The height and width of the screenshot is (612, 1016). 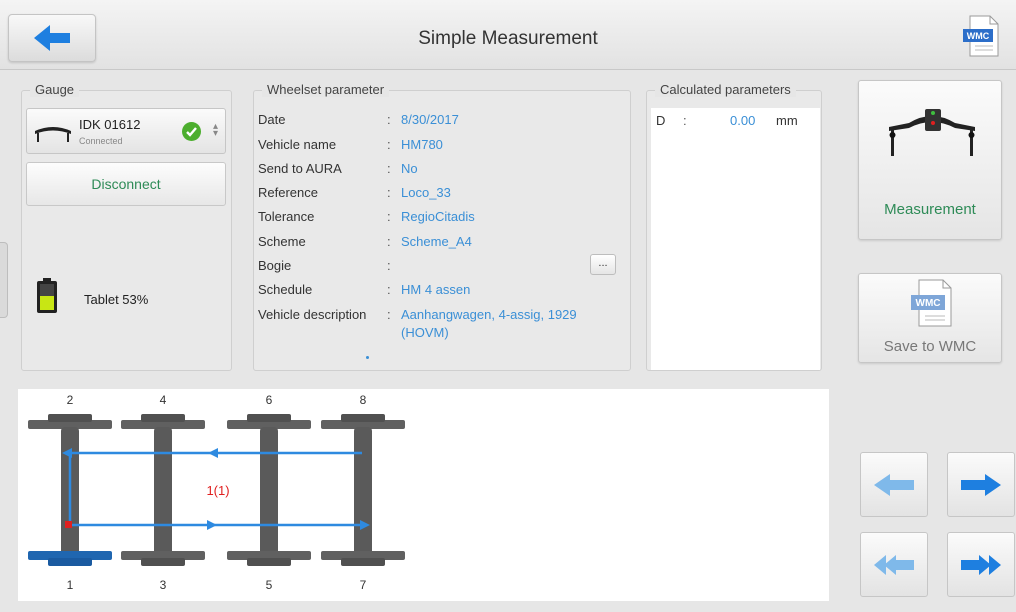 I want to click on side-drawer-handle, so click(x=4, y=280).